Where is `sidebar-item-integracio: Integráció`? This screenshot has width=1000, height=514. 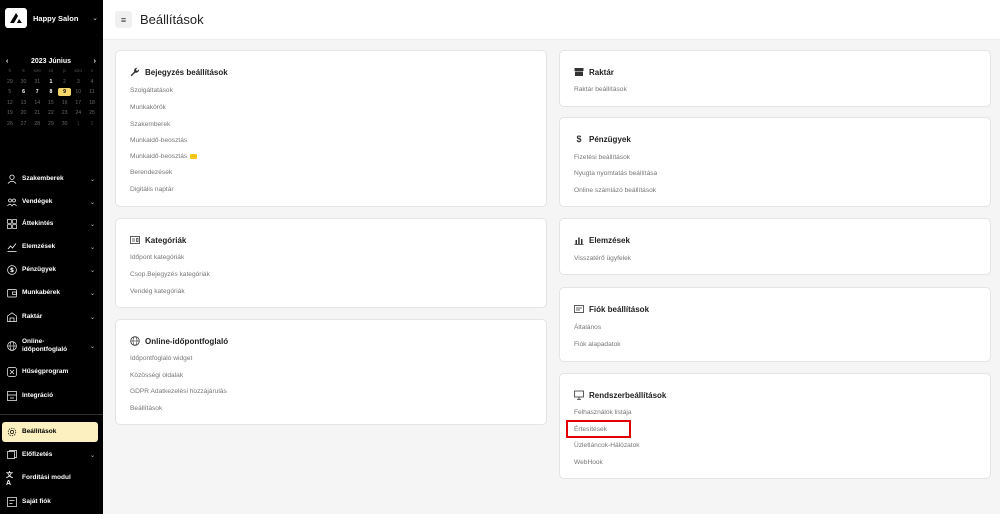 sidebar-item-integracio: Integráció is located at coordinates (51, 396).